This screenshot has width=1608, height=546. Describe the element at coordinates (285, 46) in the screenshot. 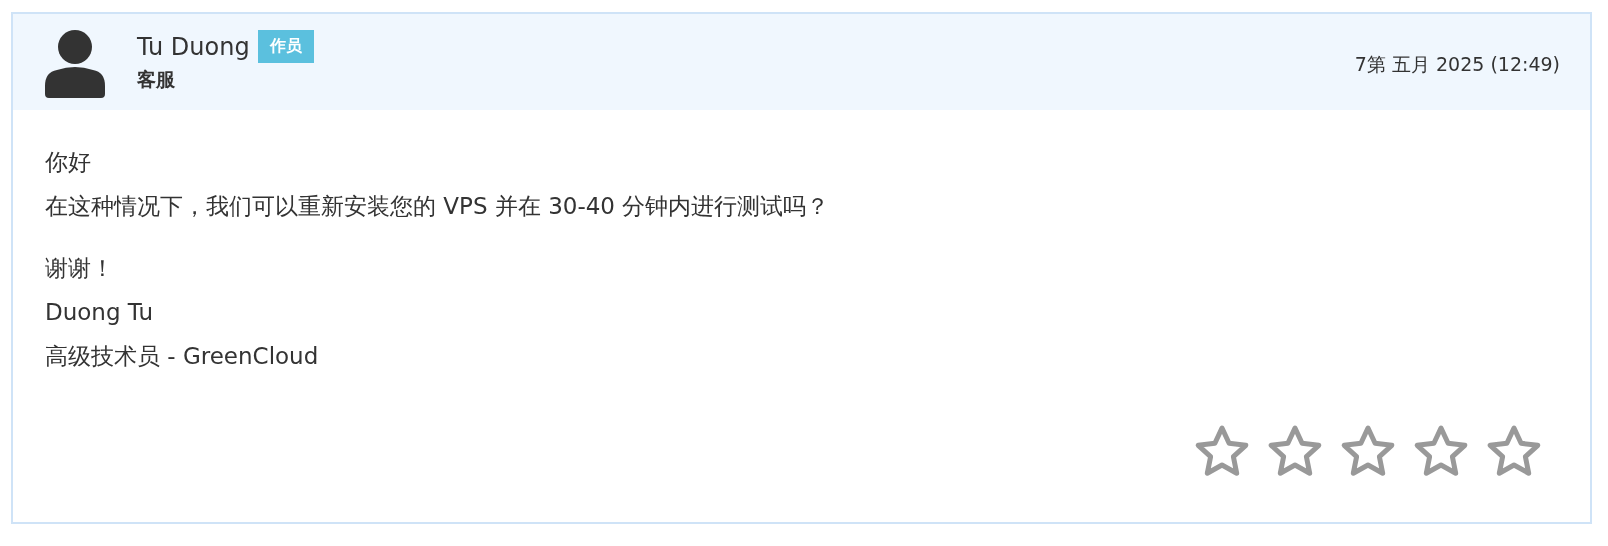

I see `staff-badge: 作员` at that location.